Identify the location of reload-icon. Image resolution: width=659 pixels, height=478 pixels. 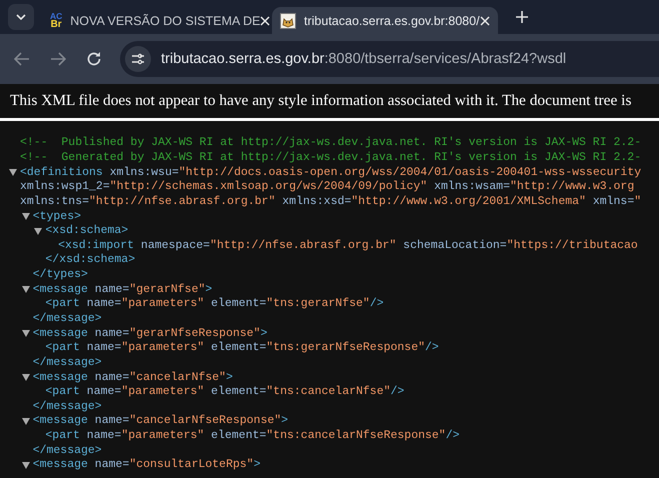
(94, 59).